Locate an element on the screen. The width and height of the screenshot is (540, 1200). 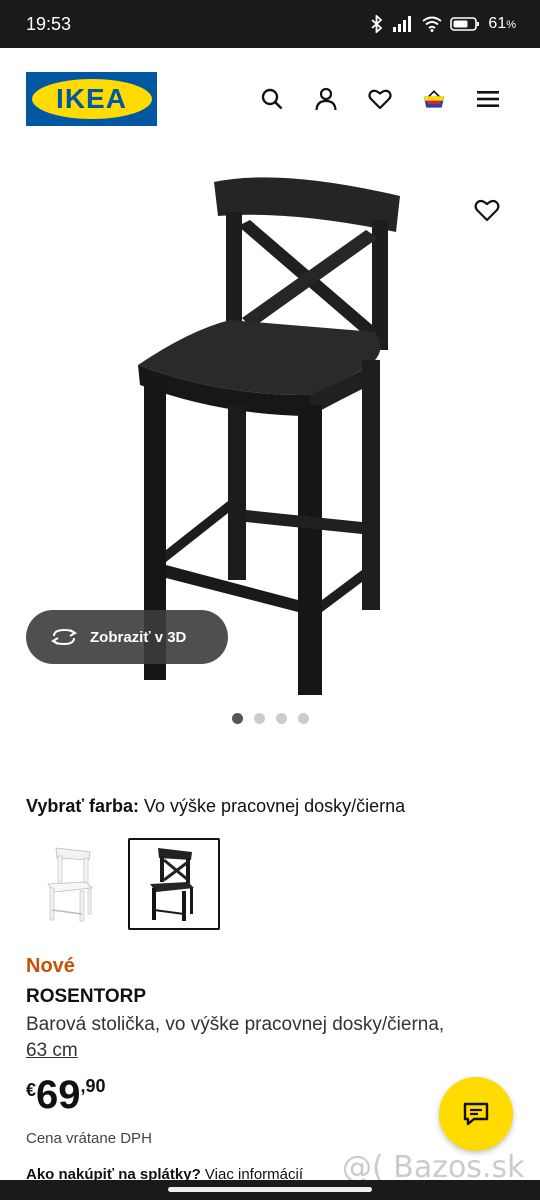
app-header: IKEA is located at coordinates (270, 99).